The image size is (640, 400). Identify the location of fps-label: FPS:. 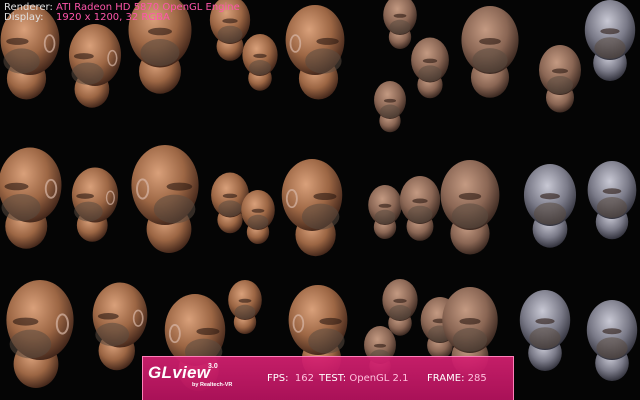
(278, 378).